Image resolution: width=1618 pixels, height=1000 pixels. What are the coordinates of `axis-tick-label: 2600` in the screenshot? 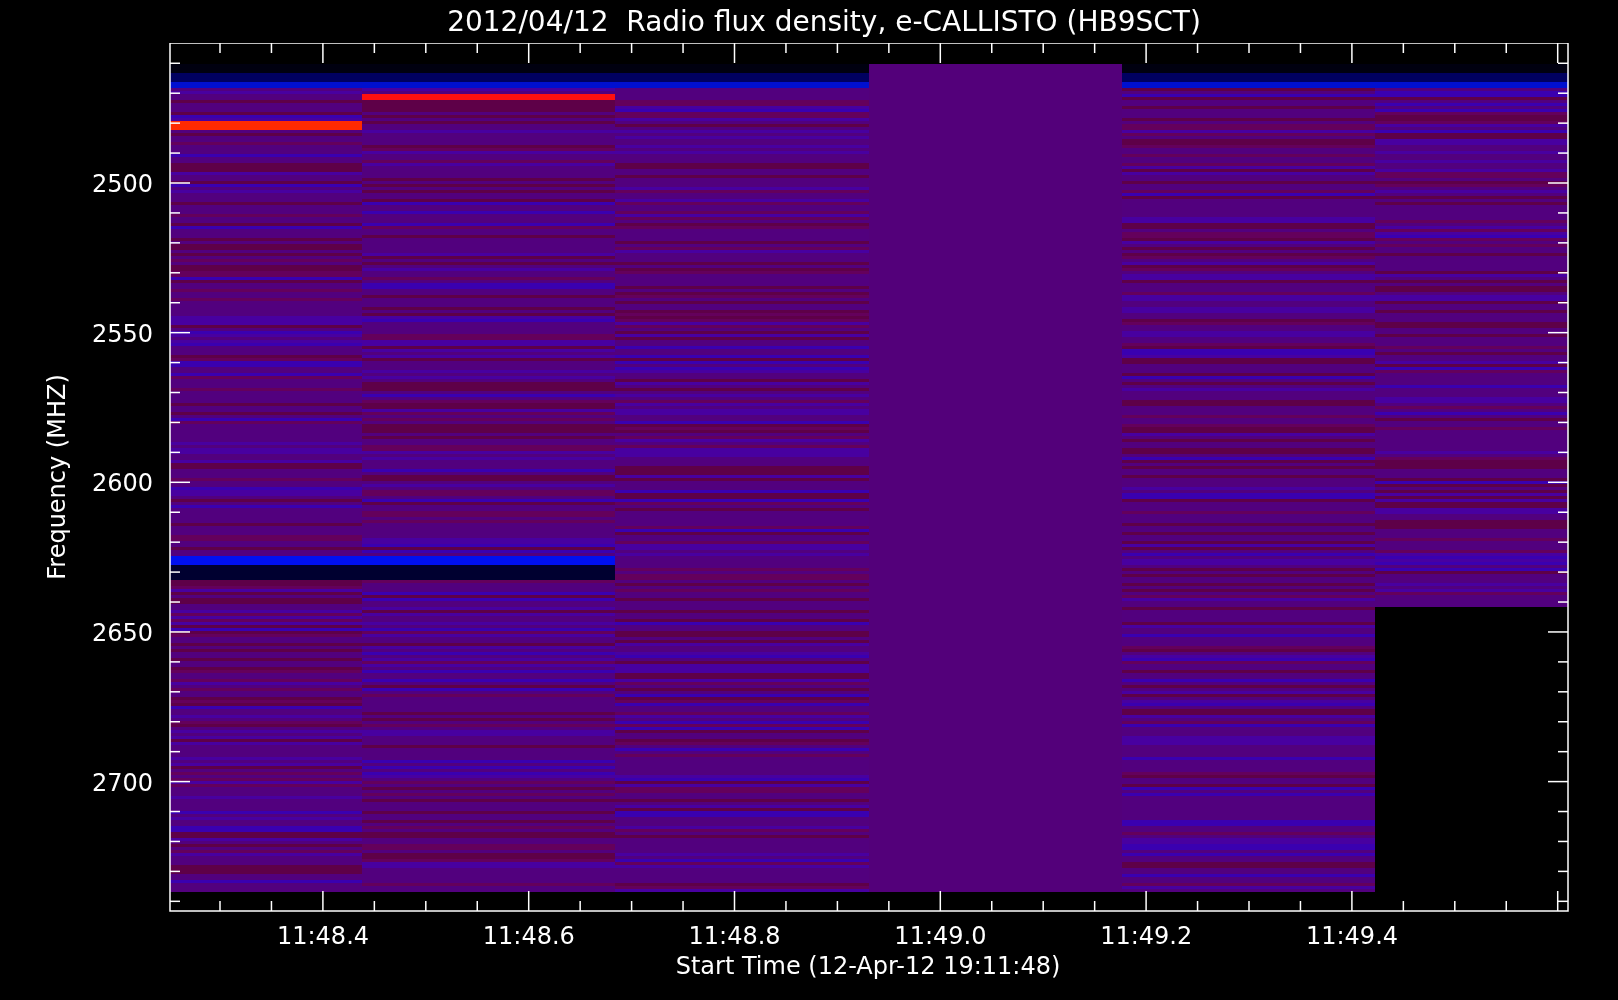 It's located at (122, 483).